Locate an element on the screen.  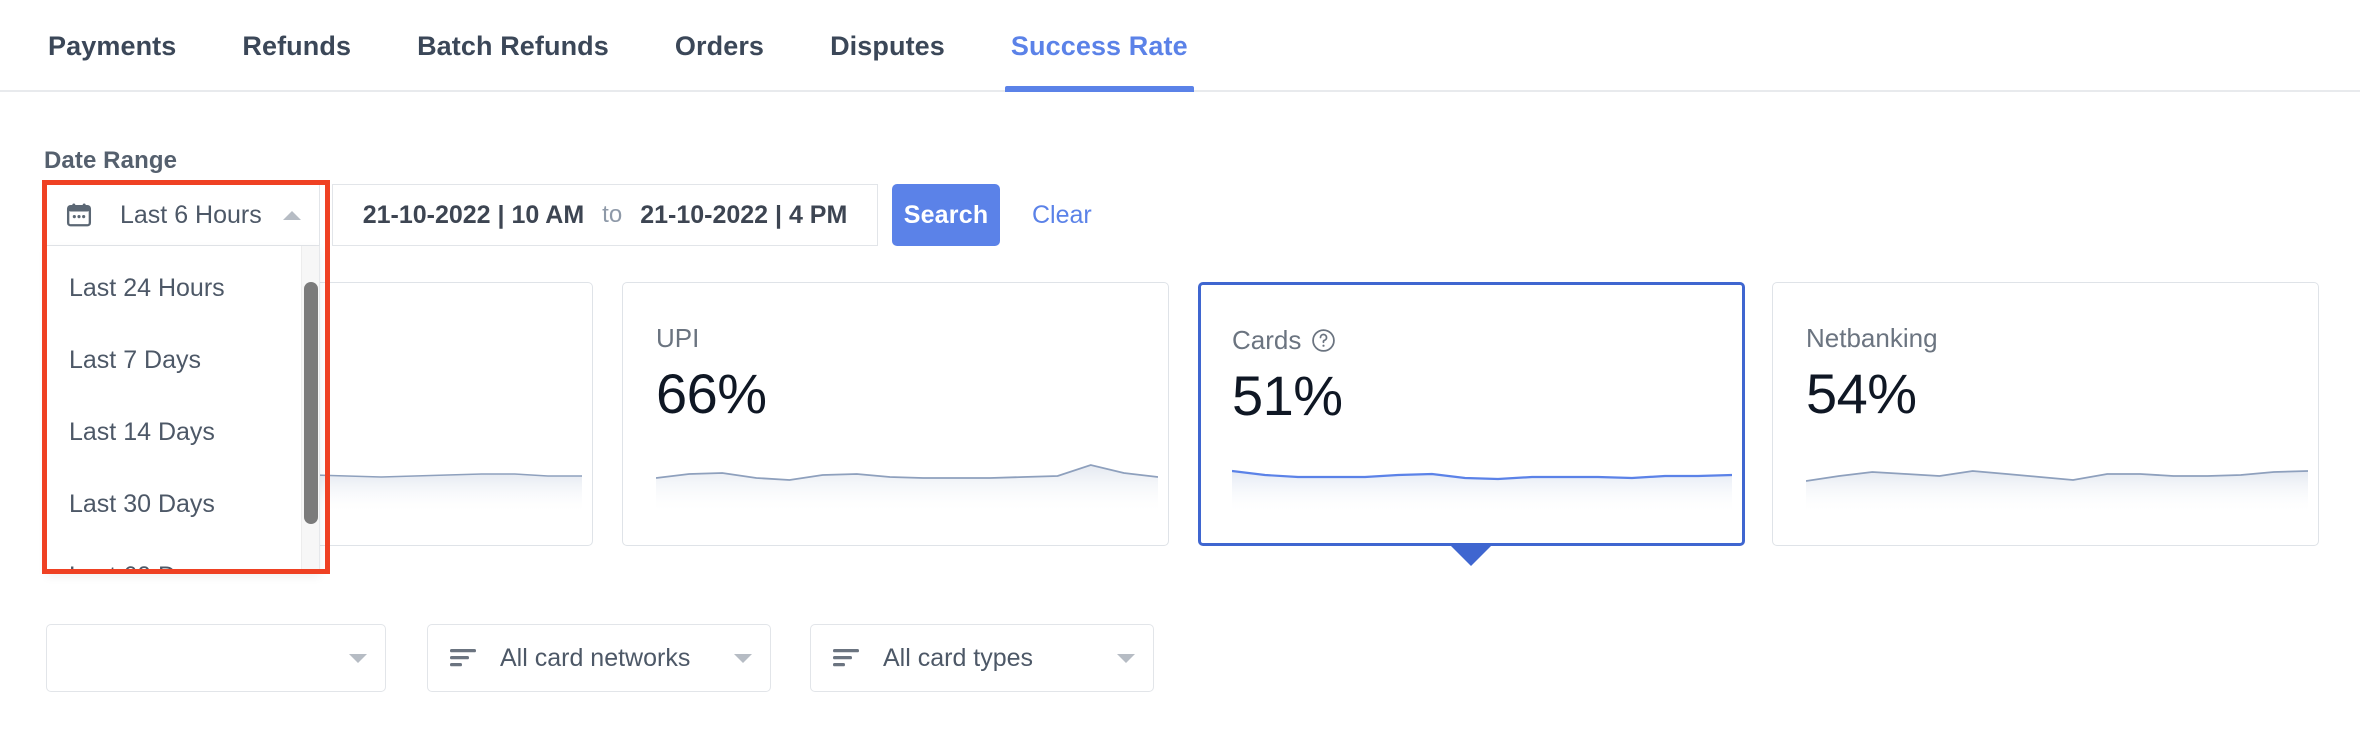
tab-batch-refunds-label: Batch Refunds is located at coordinates (513, 45).